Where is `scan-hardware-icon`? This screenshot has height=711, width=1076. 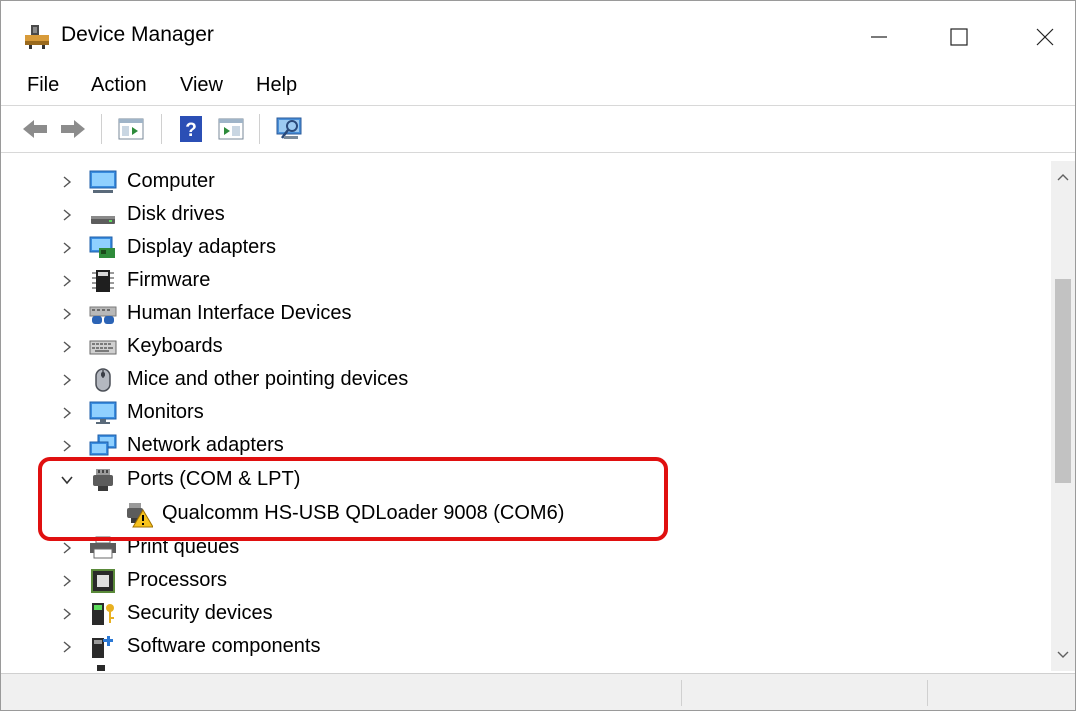 scan-hardware-icon is located at coordinates (289, 128).